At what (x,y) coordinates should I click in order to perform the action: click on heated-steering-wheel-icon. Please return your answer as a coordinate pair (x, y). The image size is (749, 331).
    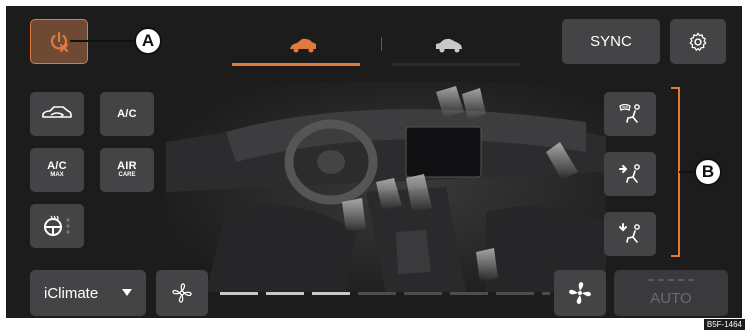
    Looking at the image, I should click on (57, 225).